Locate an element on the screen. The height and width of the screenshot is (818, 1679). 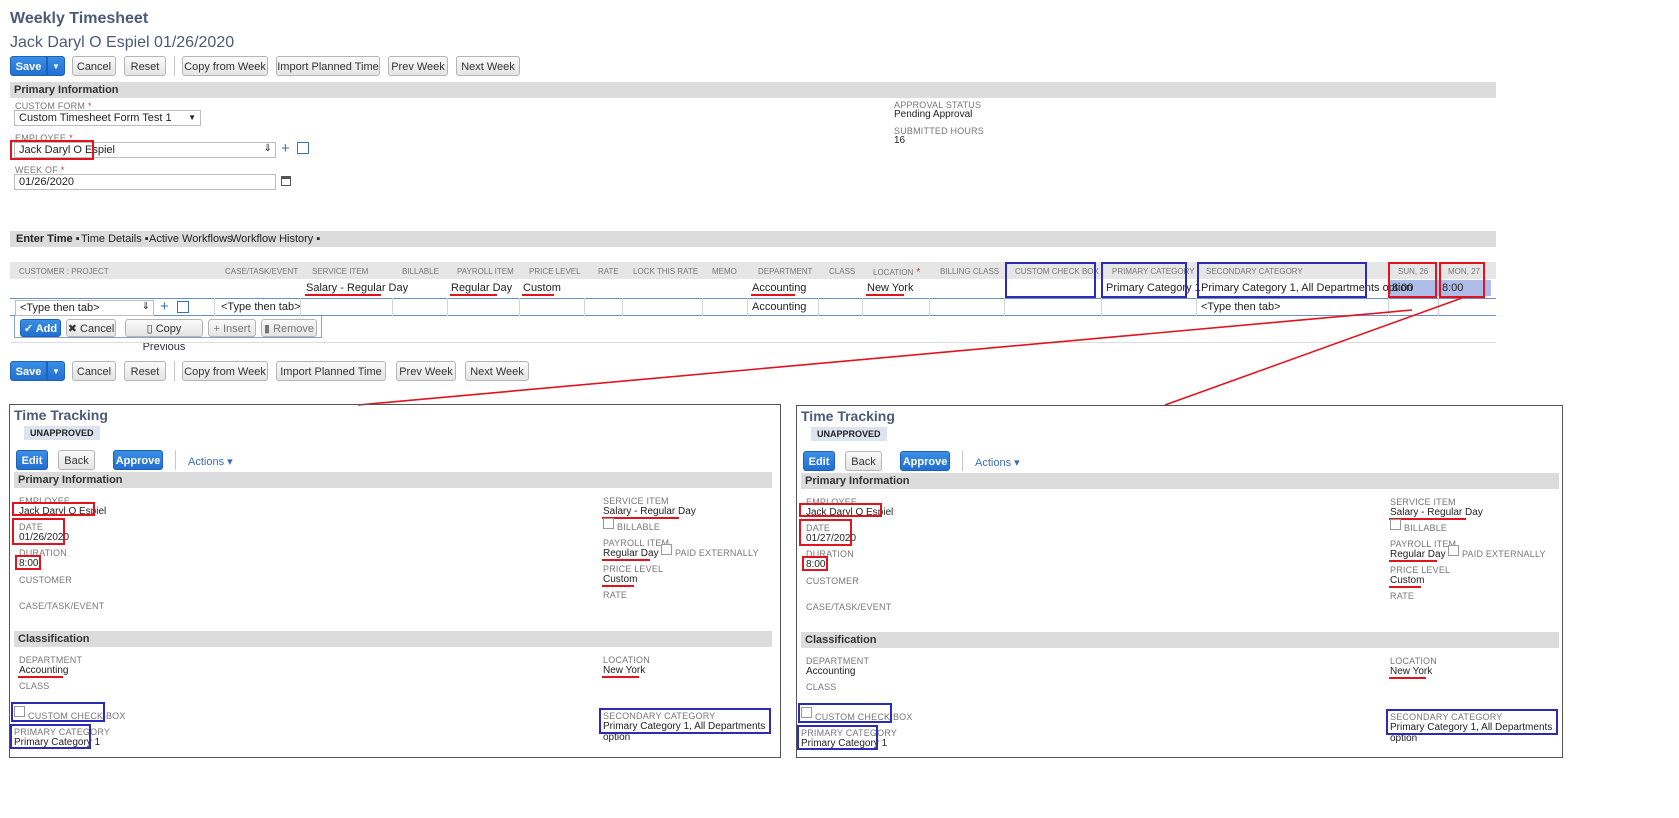
underline-department is located at coordinates (40, 677).